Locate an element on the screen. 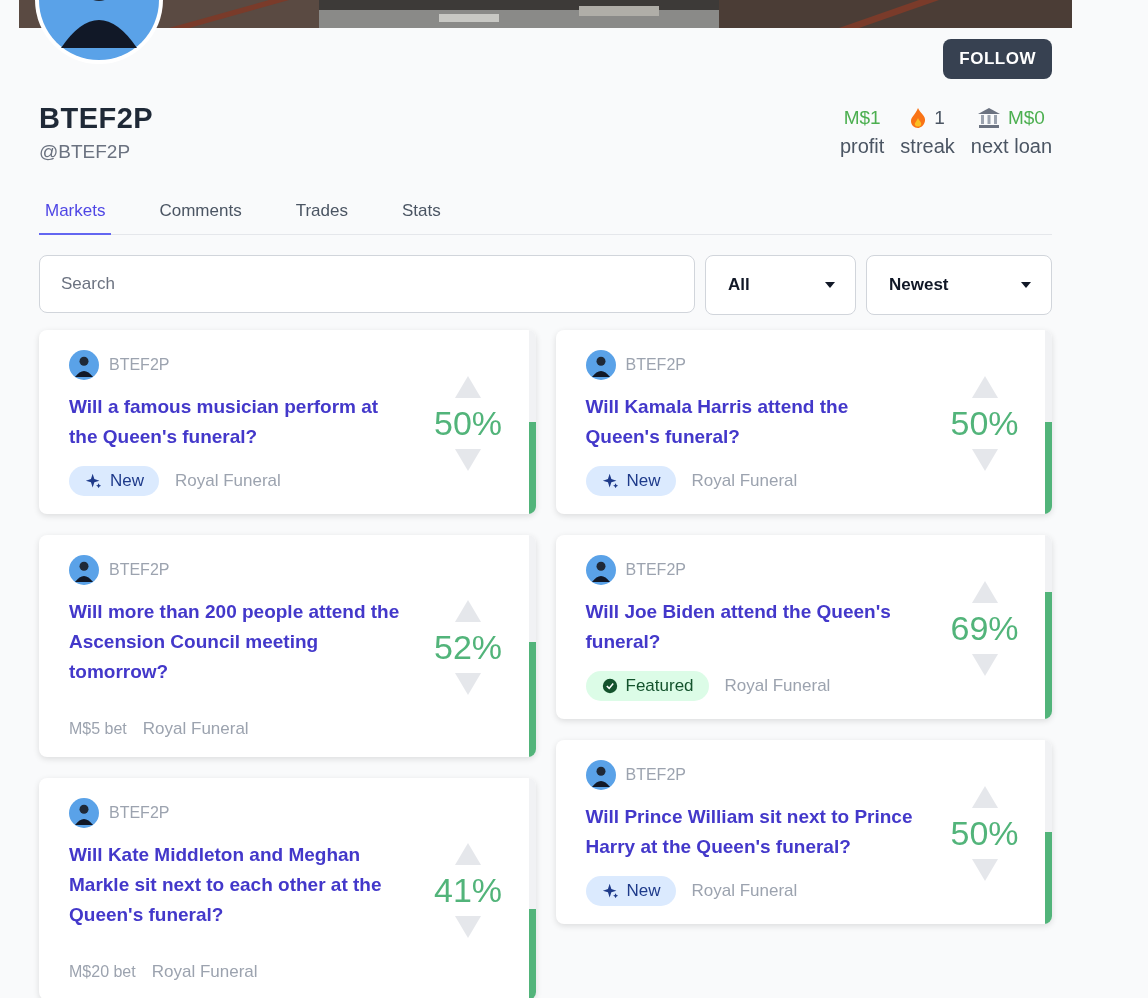 The width and height of the screenshot is (1148, 998). tab: Stats is located at coordinates (421, 212).